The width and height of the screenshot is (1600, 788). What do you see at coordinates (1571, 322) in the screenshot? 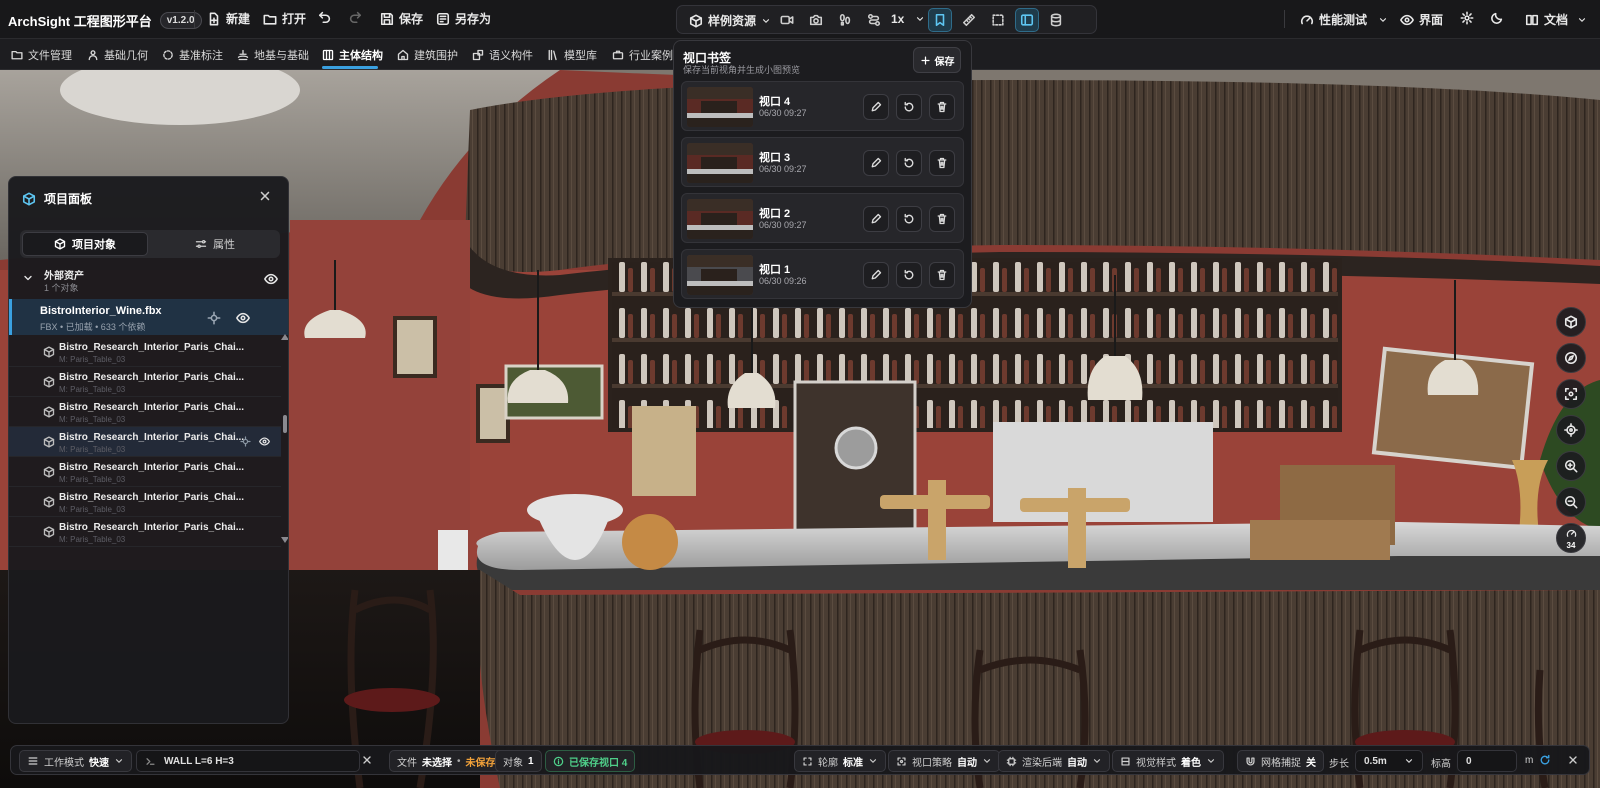
I see `view-cube-button` at bounding box center [1571, 322].